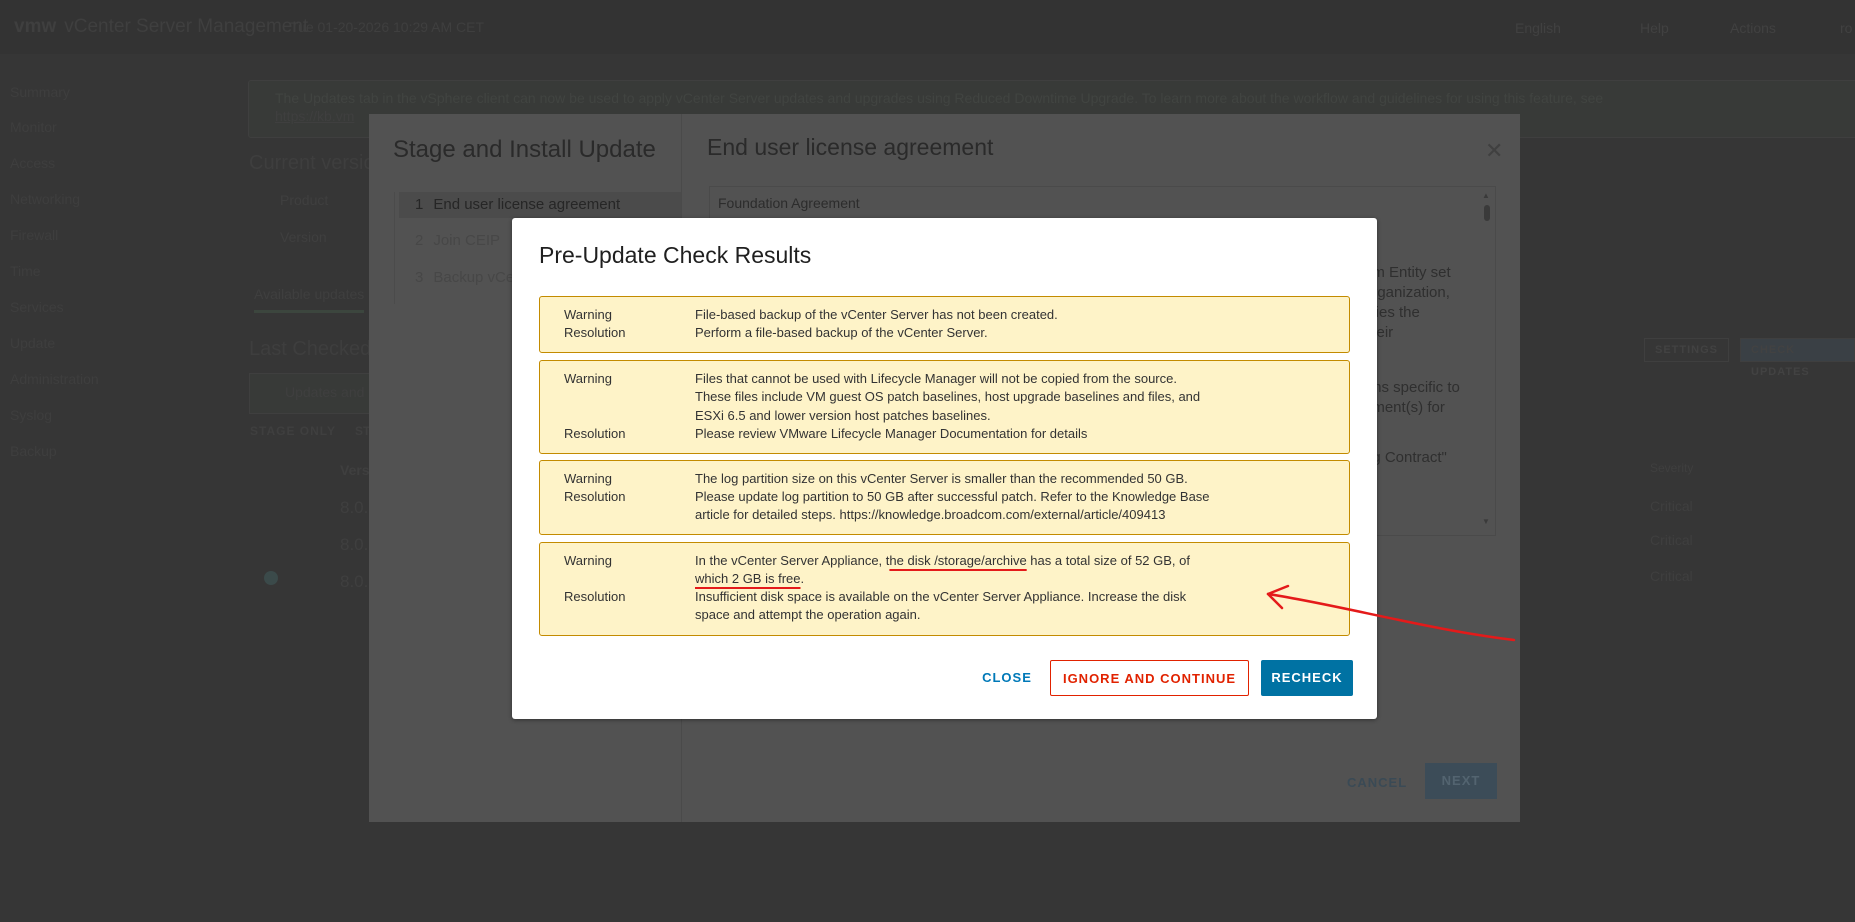  Describe the element at coordinates (1487, 361) in the screenshot. I see `eula-scrollbar: ▲ ▼` at that location.